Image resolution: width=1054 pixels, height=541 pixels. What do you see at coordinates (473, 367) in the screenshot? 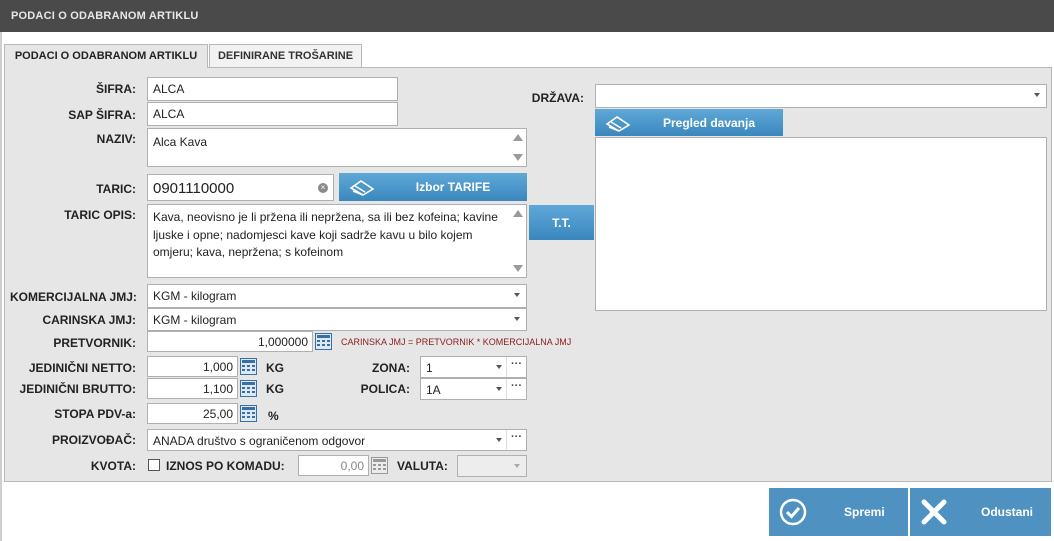
I see `zona-select: 1 ···` at bounding box center [473, 367].